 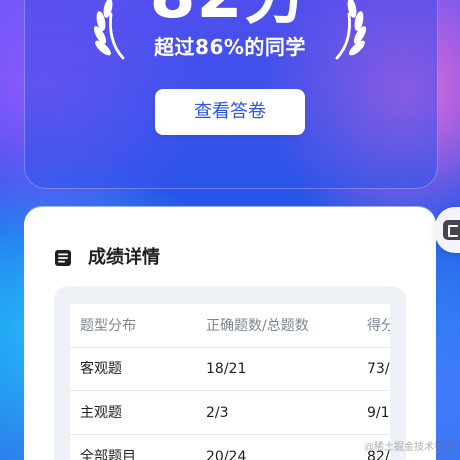 What do you see at coordinates (378, 369) in the screenshot?
I see `score-cell: 73/8` at bounding box center [378, 369].